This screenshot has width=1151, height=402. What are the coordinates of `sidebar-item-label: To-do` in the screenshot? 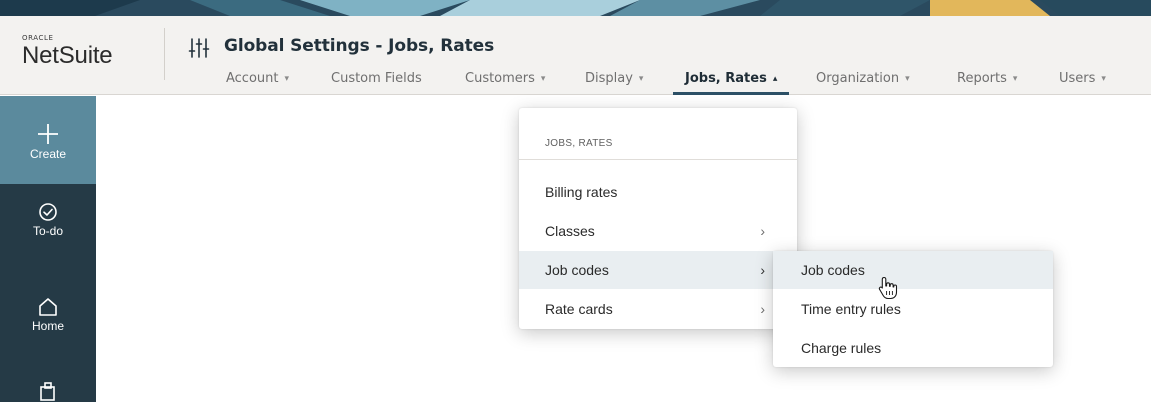 It's located at (48, 231).